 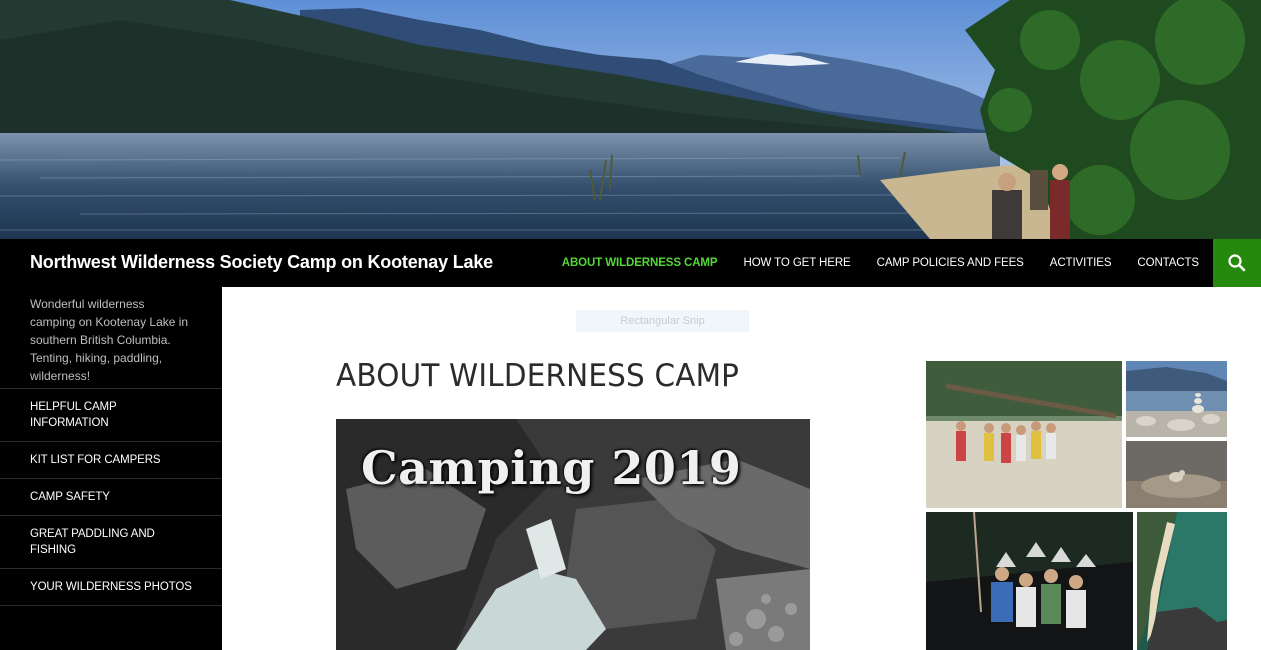 I want to click on rock-cairn-lake-photo, so click(x=1176, y=399).